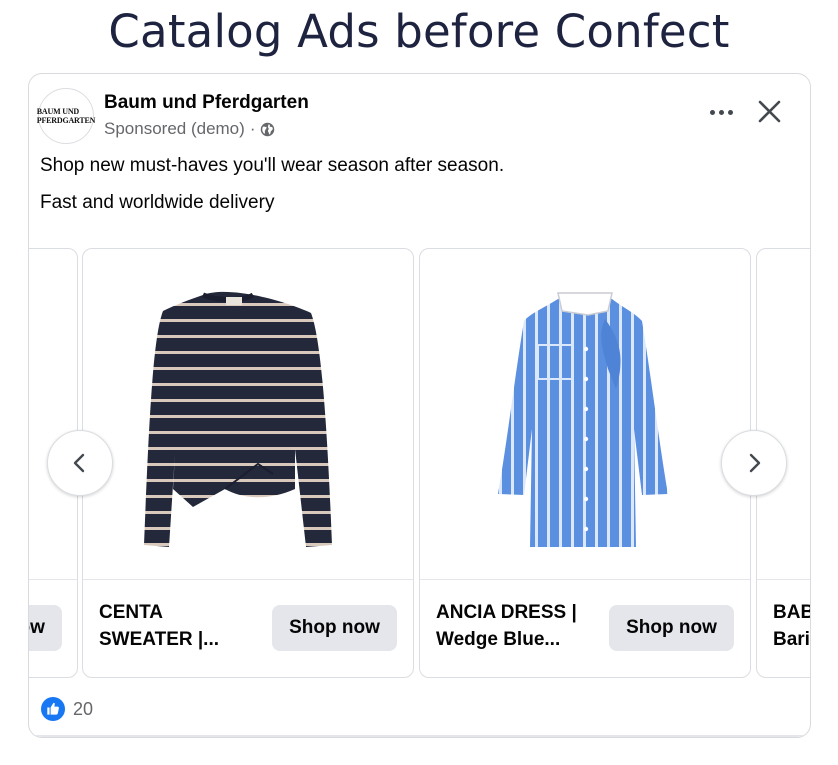  I want to click on more-options-button, so click(722, 112).